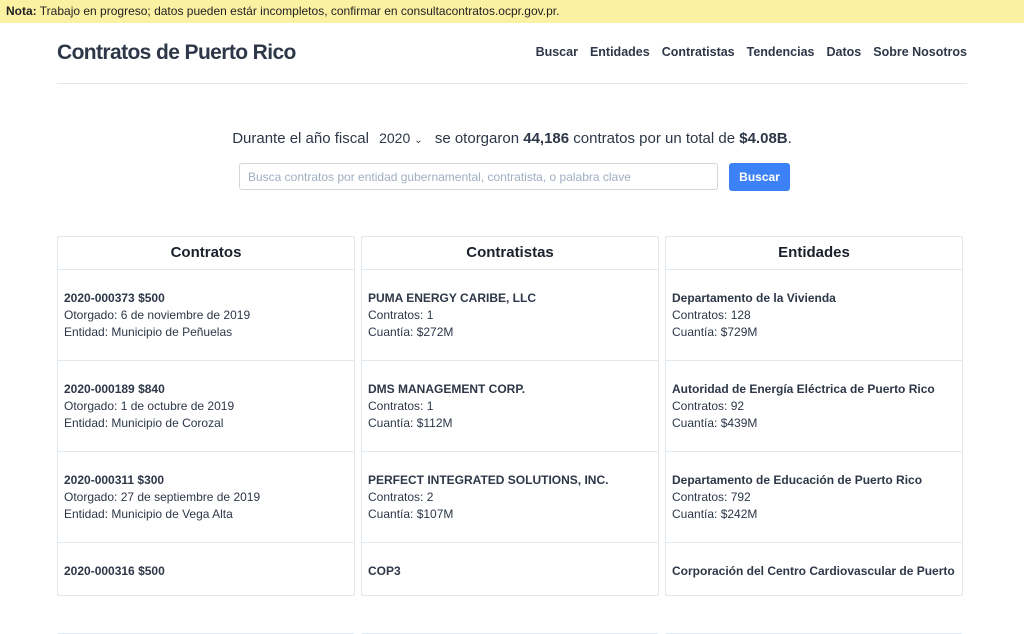 The image size is (1024, 634). I want to click on contract-title: 2020-000189 $840, so click(114, 389).